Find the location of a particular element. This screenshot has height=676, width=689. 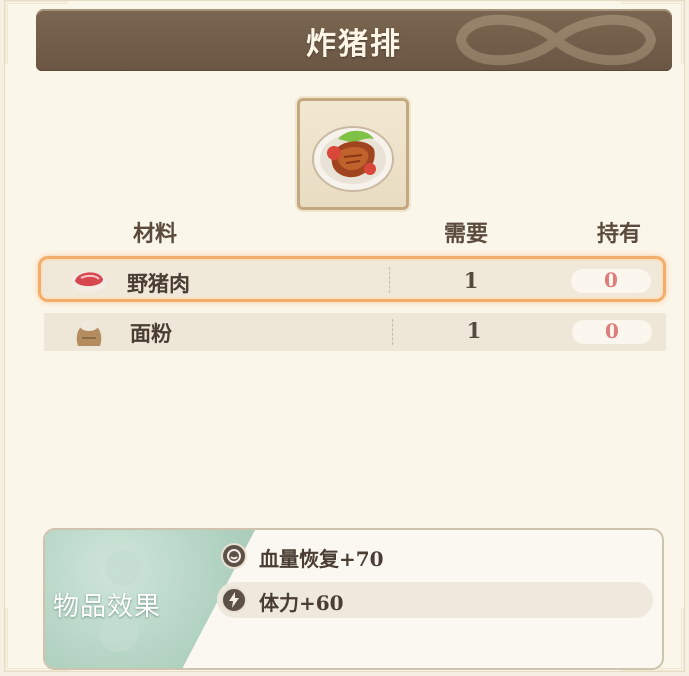

effect-text: 体力+60 is located at coordinates (301, 603).